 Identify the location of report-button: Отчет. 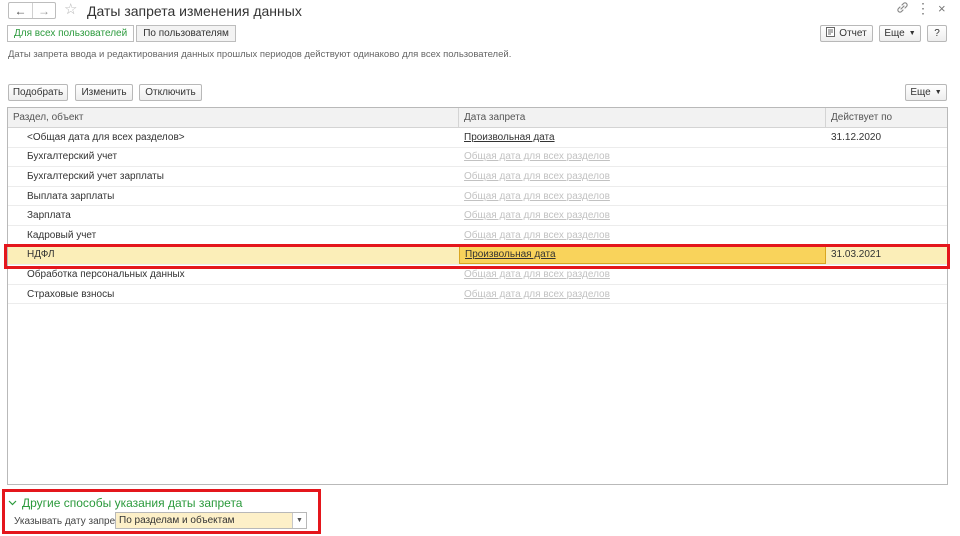
(846, 33).